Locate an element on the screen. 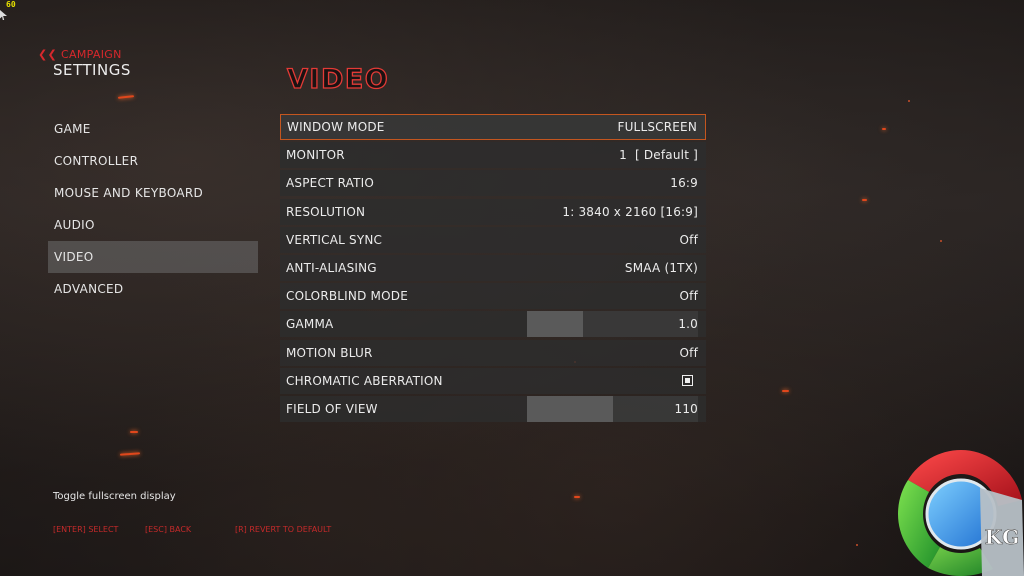 This screenshot has height=576, width=1024. page-title: VIDEO is located at coordinates (338, 79).